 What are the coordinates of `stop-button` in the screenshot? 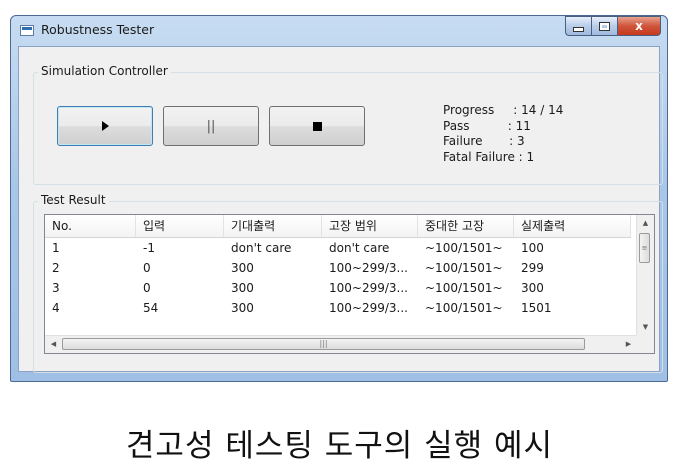 It's located at (317, 126).